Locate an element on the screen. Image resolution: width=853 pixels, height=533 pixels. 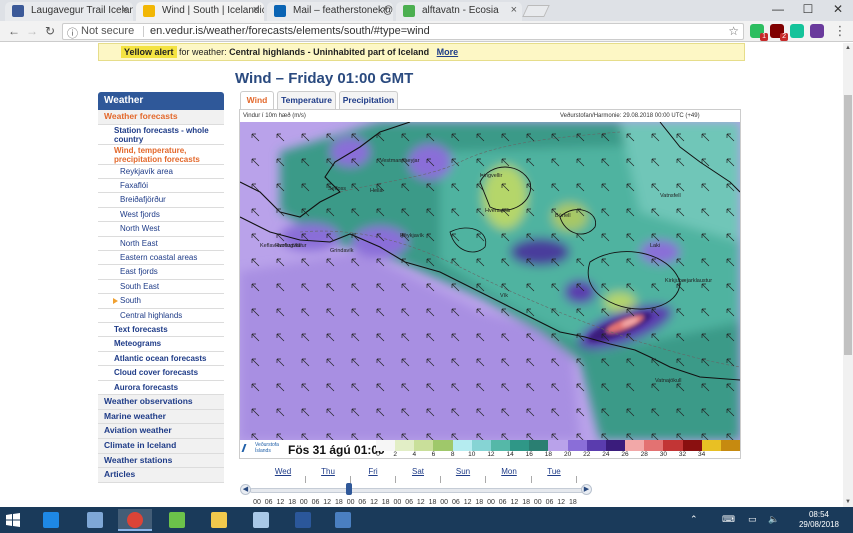
sidebar-item-central-highlands: Central highlands is located at coordinates (161, 316).